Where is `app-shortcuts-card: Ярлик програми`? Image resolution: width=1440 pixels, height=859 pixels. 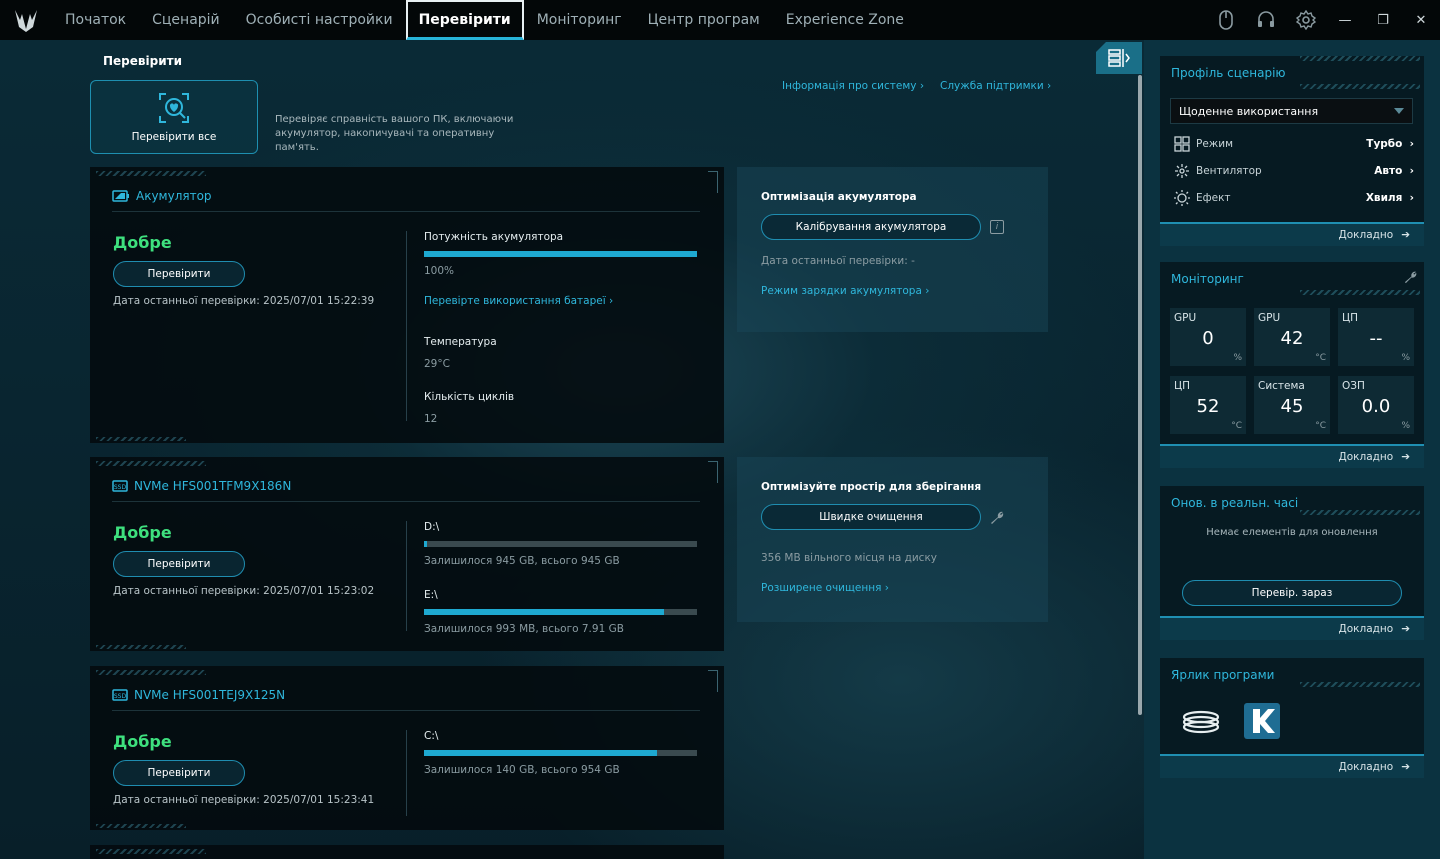
app-shortcuts-card: Ярлик програми is located at coordinates (1292, 706).